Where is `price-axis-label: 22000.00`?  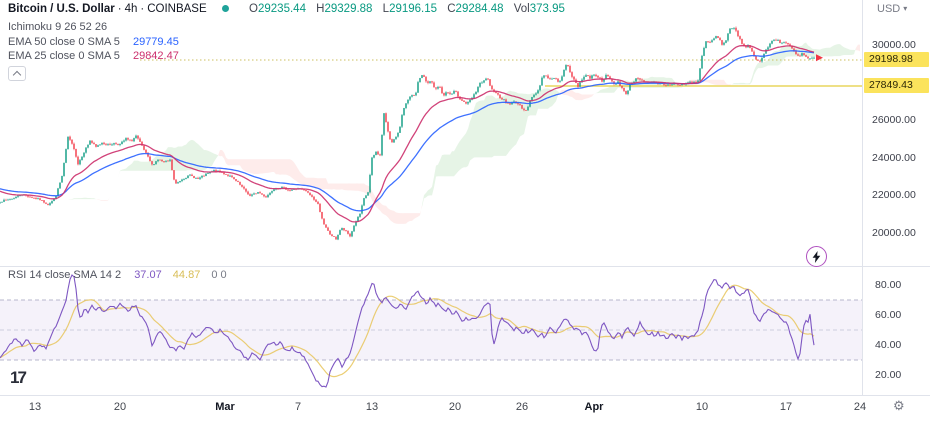 price-axis-label: 22000.00 is located at coordinates (894, 195).